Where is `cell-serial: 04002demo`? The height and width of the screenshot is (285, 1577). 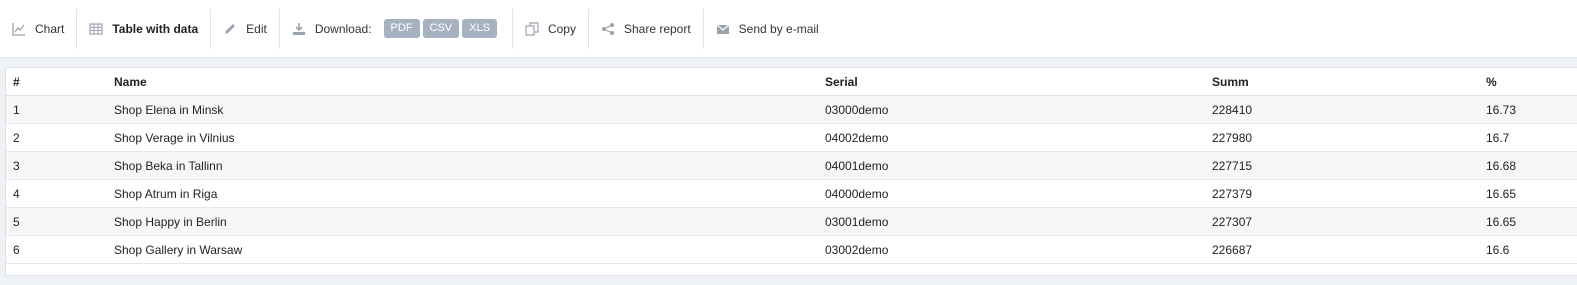
cell-serial: 04002demo is located at coordinates (1011, 137).